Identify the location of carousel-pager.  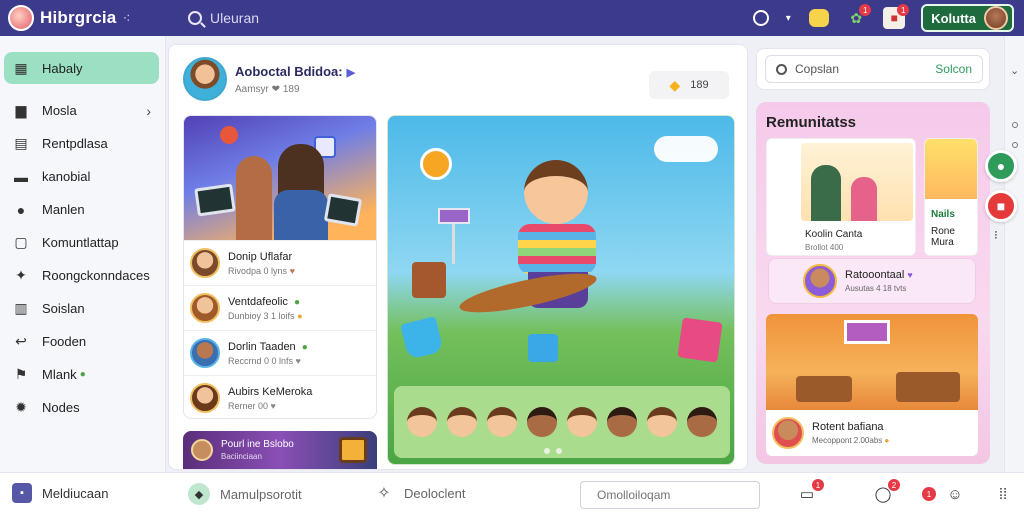
(553, 451).